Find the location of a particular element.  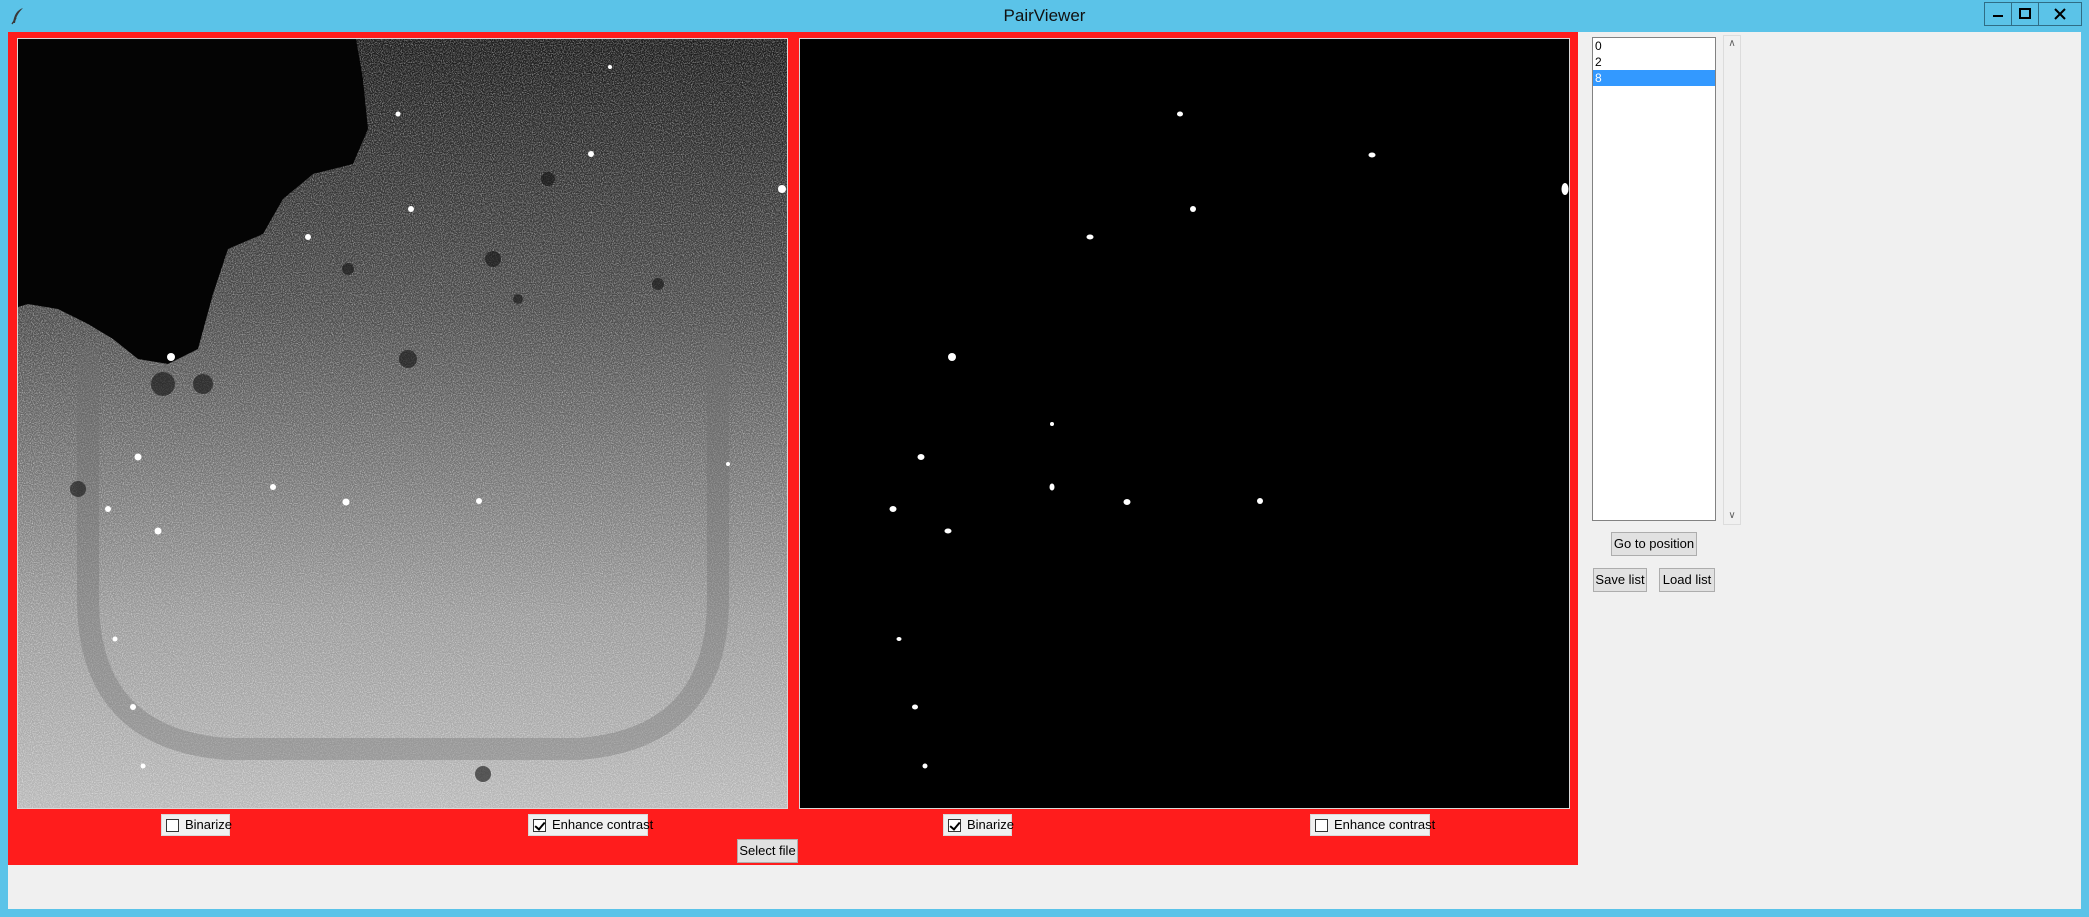

minimize-button is located at coordinates (1998, 14).